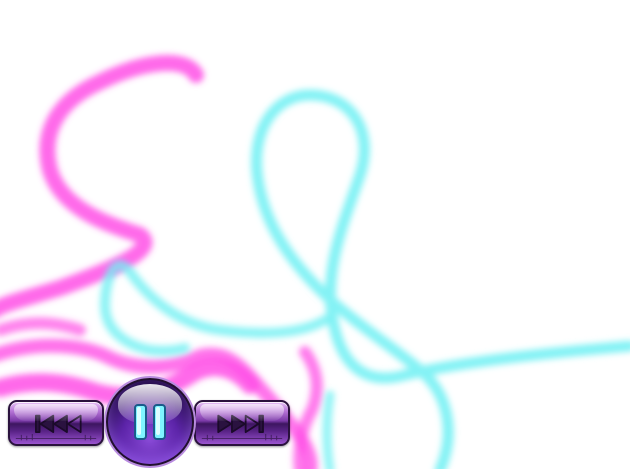 The height and width of the screenshot is (469, 630). I want to click on pause-icon, so click(150, 422).